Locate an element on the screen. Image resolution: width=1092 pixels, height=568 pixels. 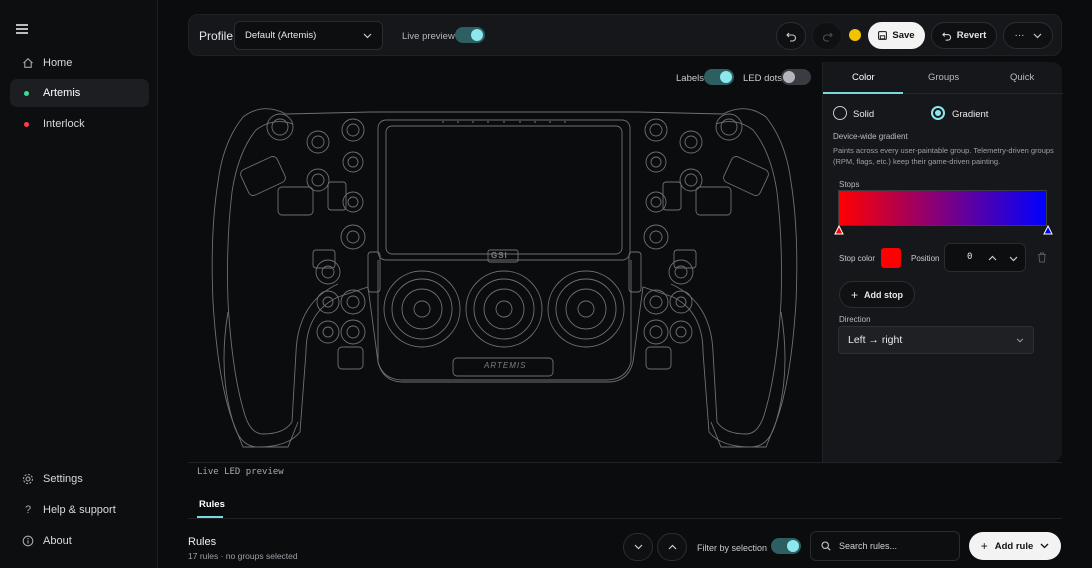
add-rule-button: + Add rule is located at coordinates (1015, 546).